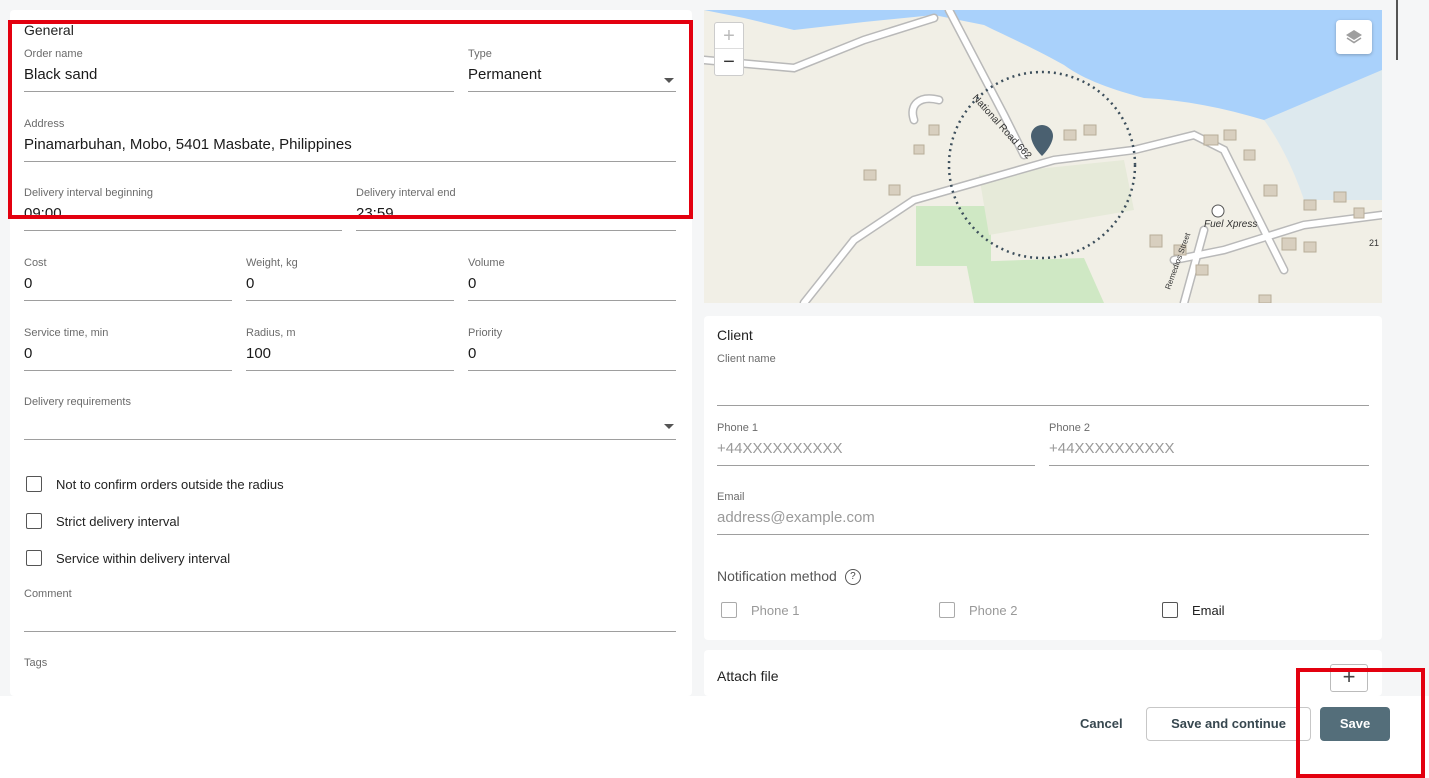 Image resolution: width=1429 pixels, height=778 pixels. I want to click on map-label-fuel: Fuel Xpress, so click(1230, 224).